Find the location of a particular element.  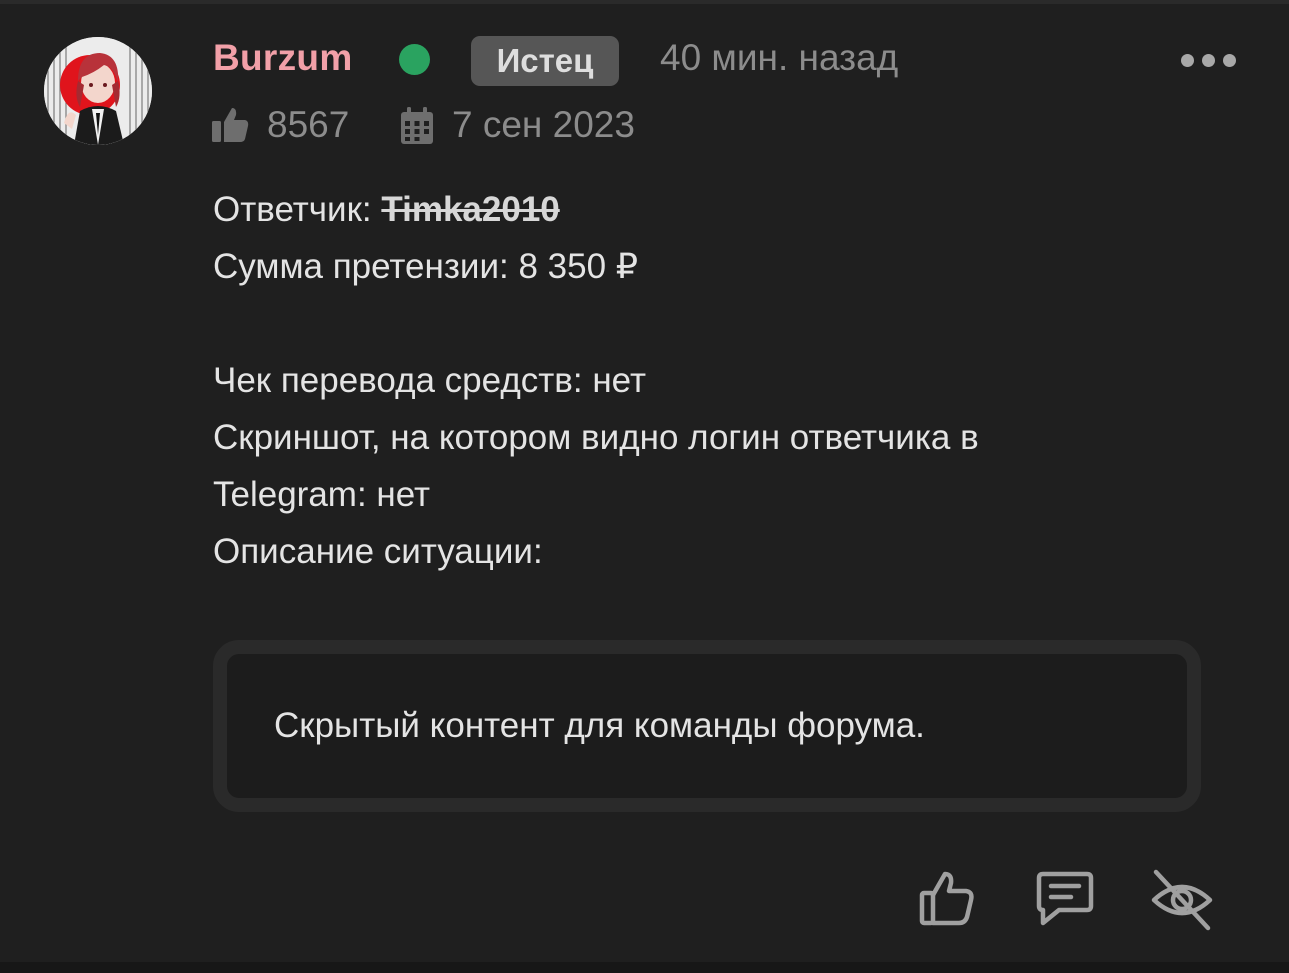

user-avatar is located at coordinates (98, 91).